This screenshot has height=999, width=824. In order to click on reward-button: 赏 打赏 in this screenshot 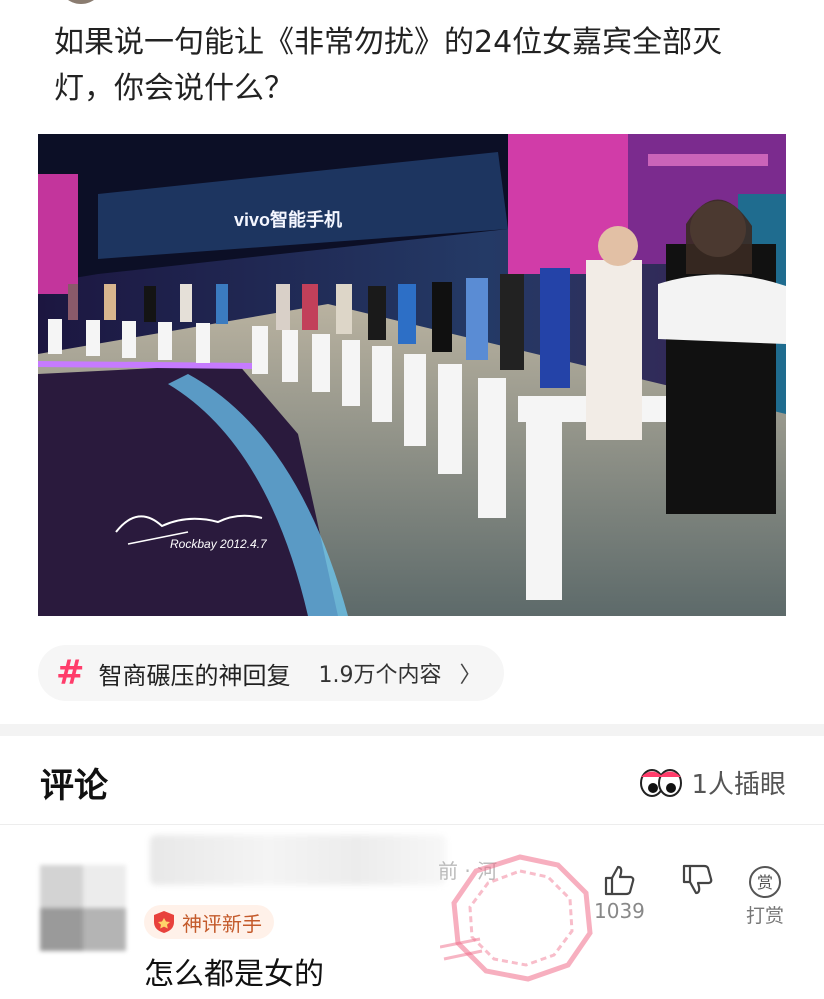, I will do `click(765, 896)`.